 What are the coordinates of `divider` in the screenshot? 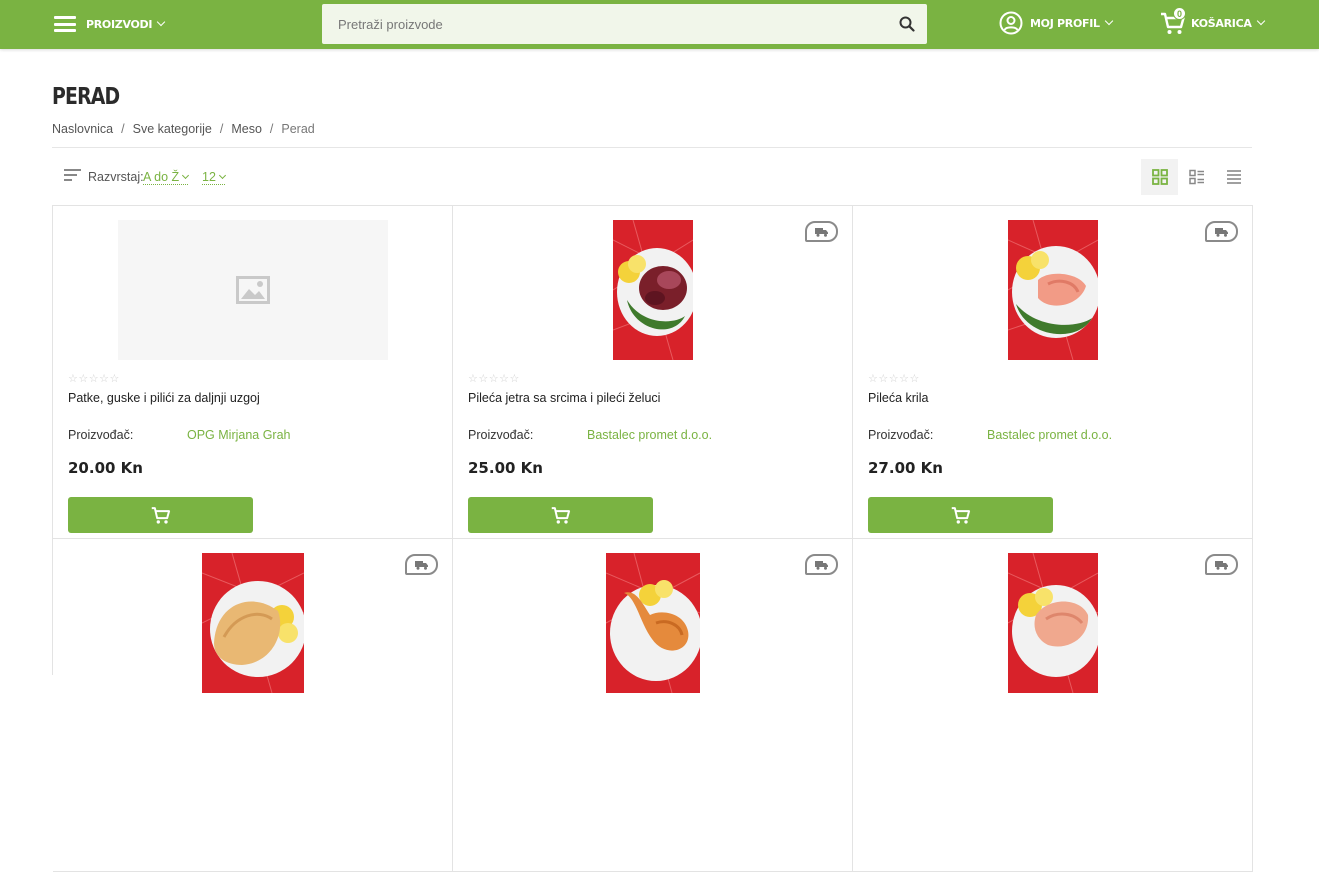 It's located at (652, 147).